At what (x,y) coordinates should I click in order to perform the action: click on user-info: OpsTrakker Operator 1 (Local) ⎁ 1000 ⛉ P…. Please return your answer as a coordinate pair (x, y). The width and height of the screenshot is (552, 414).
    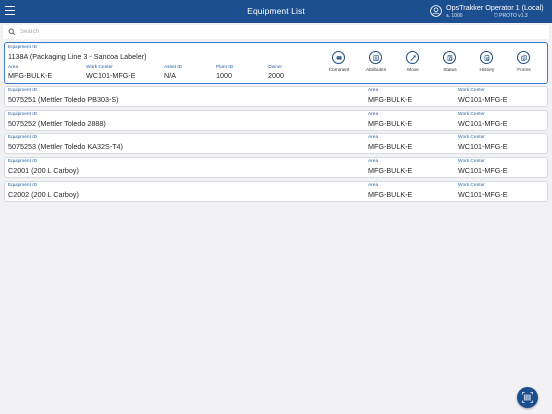
    Looking at the image, I should click on (489, 11).